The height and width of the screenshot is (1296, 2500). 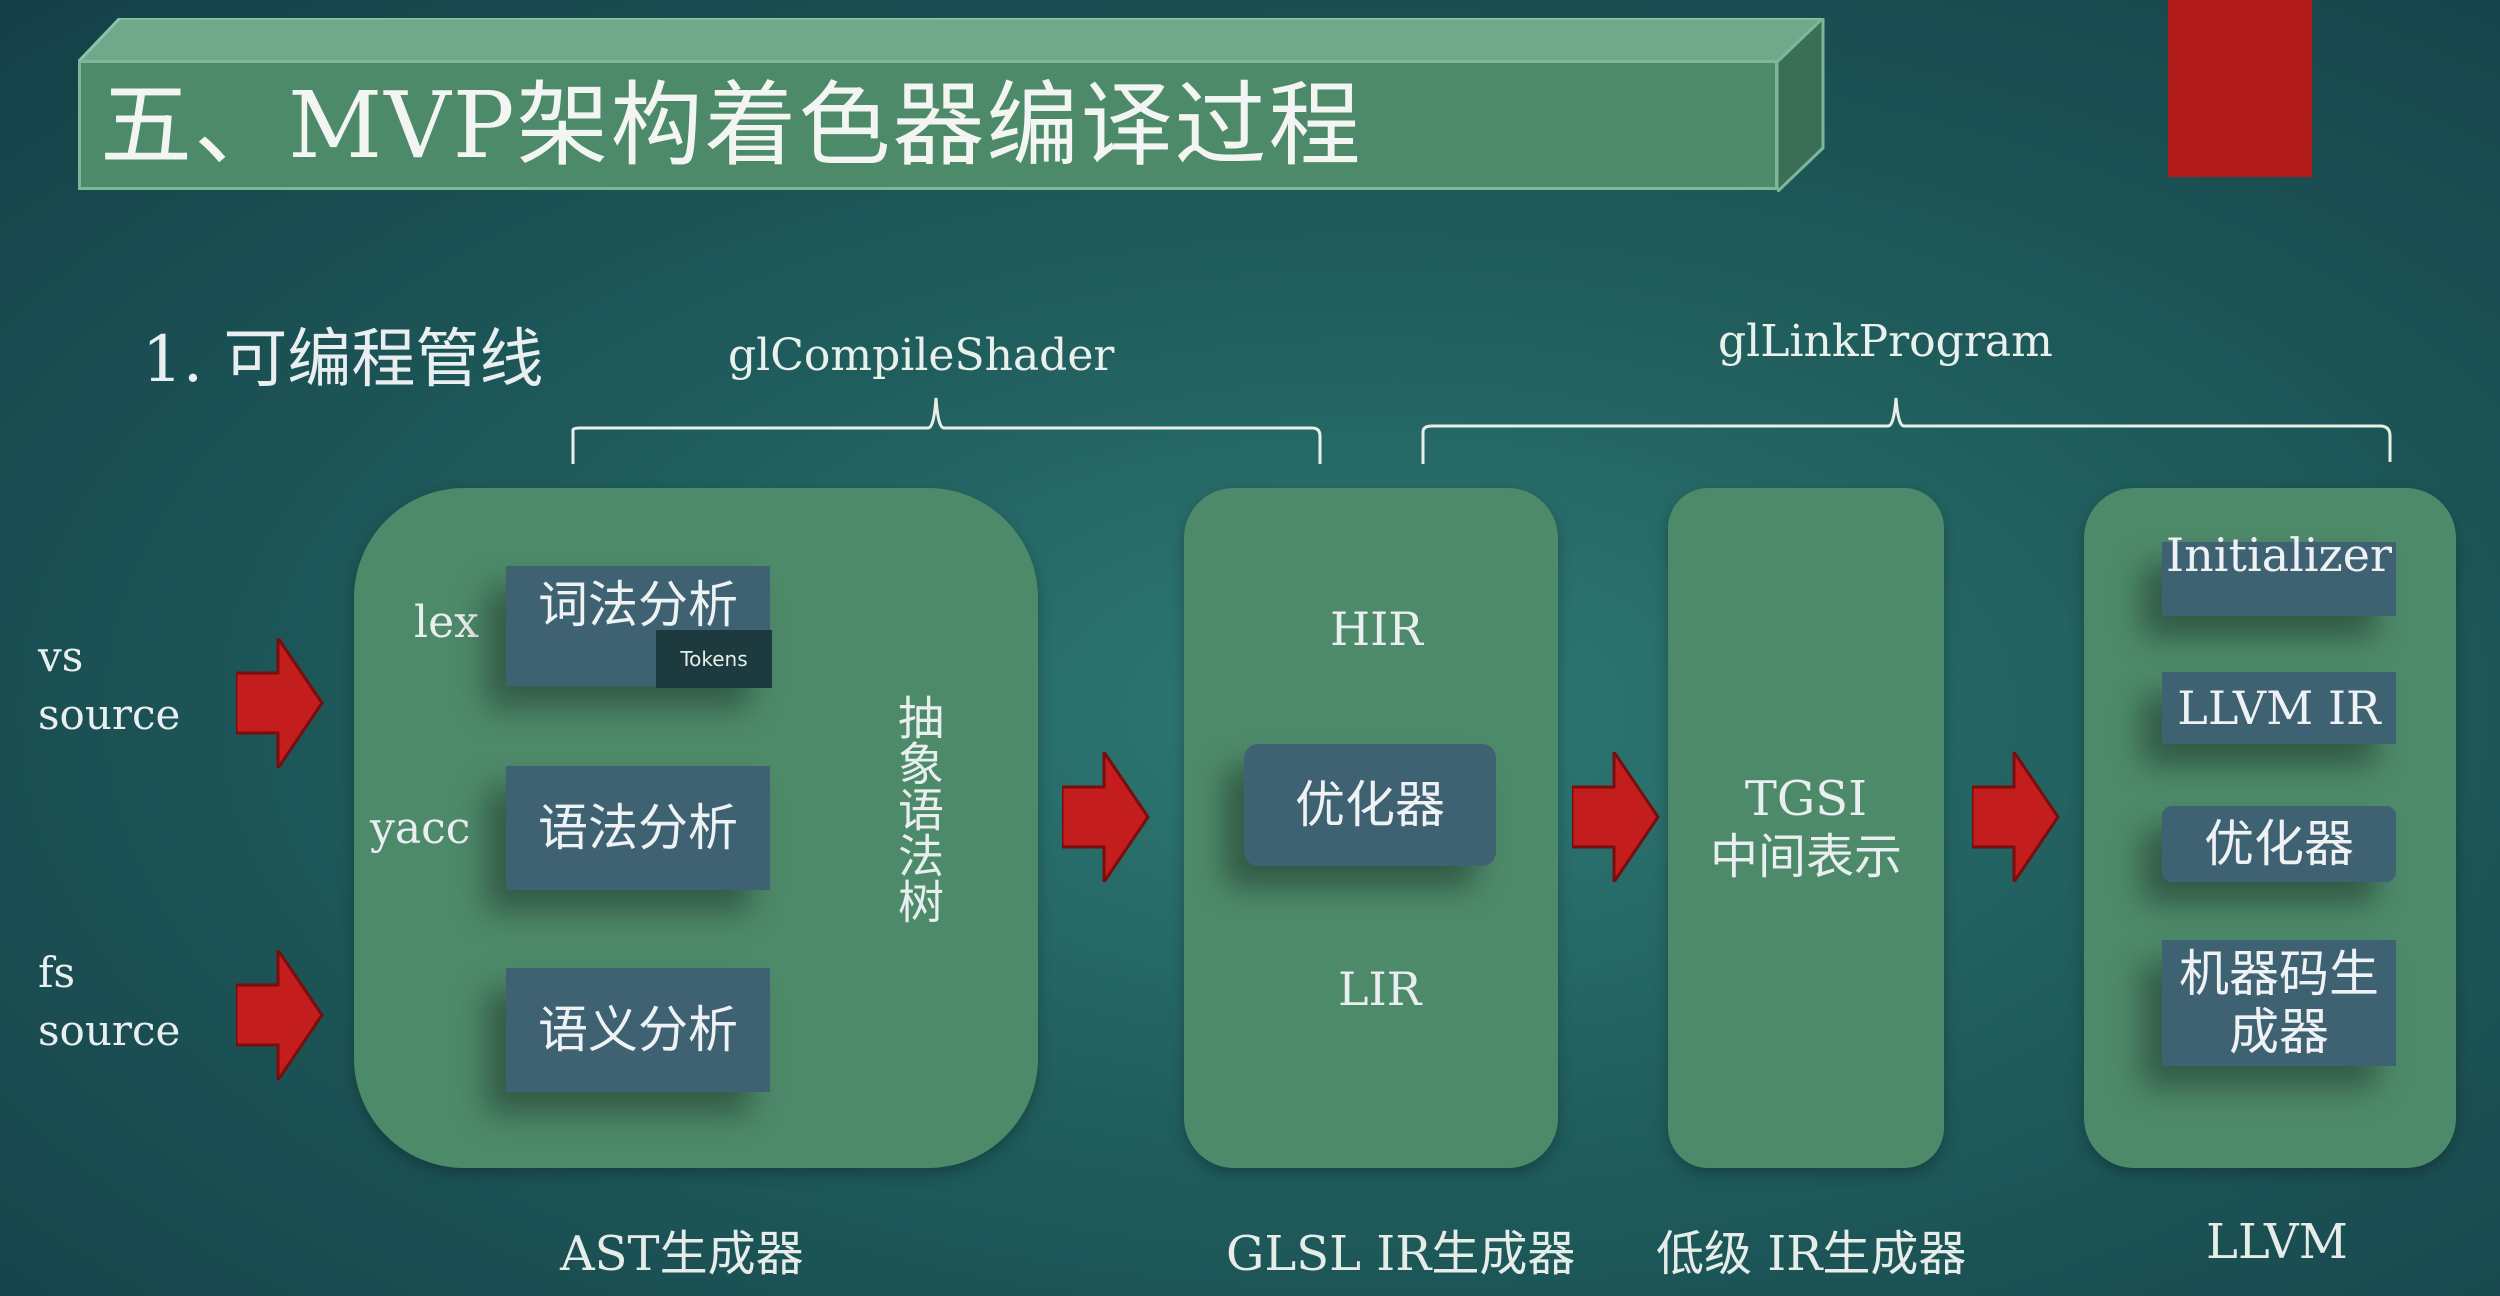 I want to click on syntax-analysis-box: 语法分析, so click(x=638, y=828).